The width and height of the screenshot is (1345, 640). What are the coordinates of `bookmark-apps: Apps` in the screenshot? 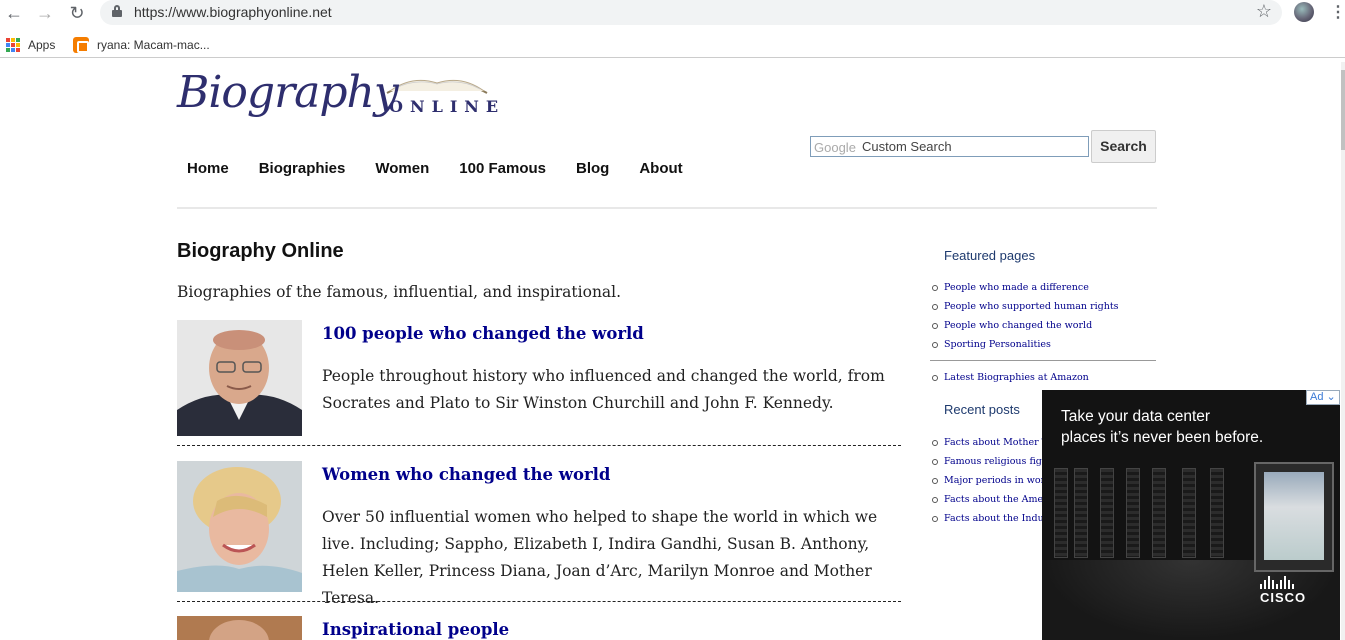 It's located at (30, 45).